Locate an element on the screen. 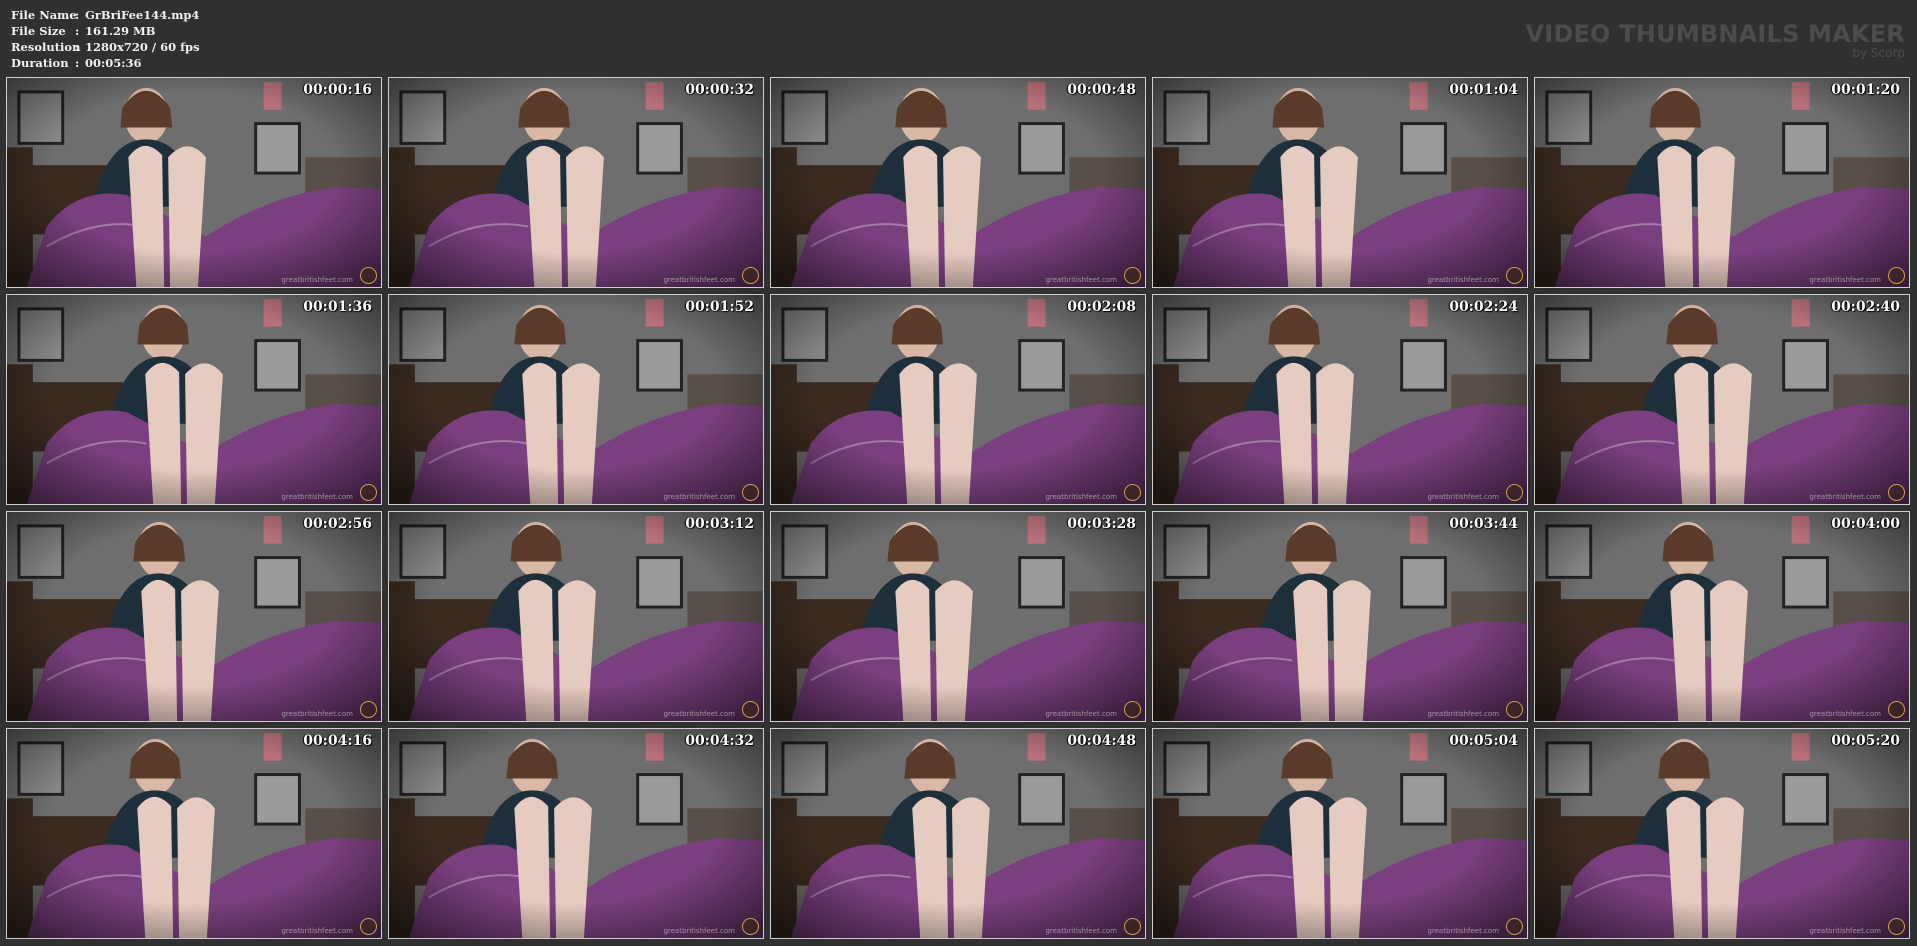 The height and width of the screenshot is (946, 1917). timestamp-label: 00:00:48 is located at coordinates (1101, 90).